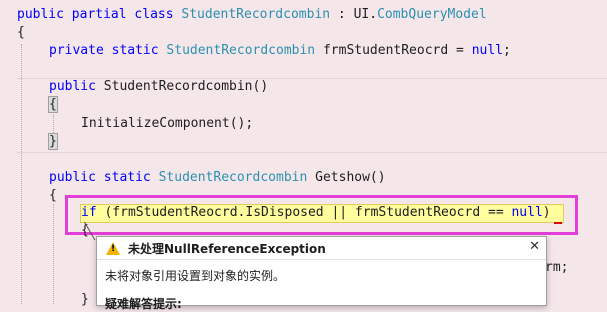 This screenshot has height=312, width=607. Describe the element at coordinates (487, 50) in the screenshot. I see `keyword: null` at that location.